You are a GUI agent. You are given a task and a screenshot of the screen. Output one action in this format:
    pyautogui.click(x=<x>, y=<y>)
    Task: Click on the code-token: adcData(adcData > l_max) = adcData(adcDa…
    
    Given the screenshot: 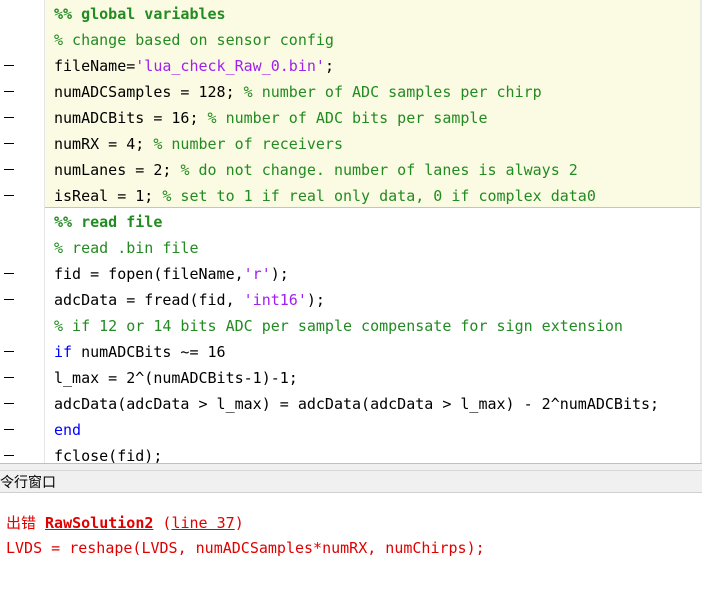 What is the action you would take?
    pyautogui.click(x=357, y=404)
    